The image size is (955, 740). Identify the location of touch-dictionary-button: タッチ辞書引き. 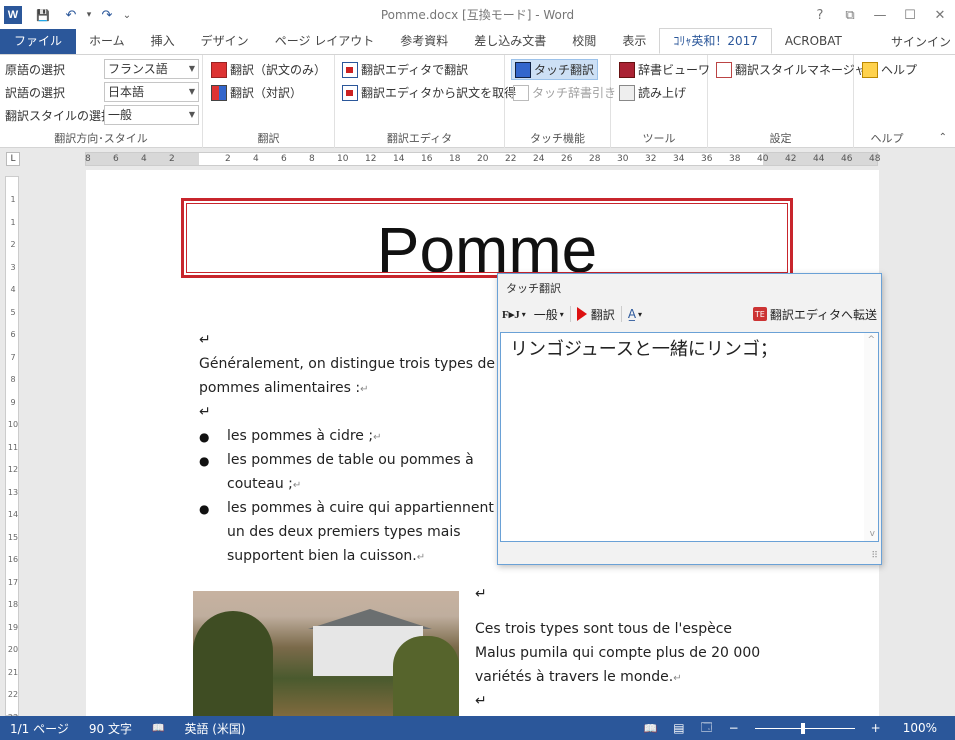
(564, 92).